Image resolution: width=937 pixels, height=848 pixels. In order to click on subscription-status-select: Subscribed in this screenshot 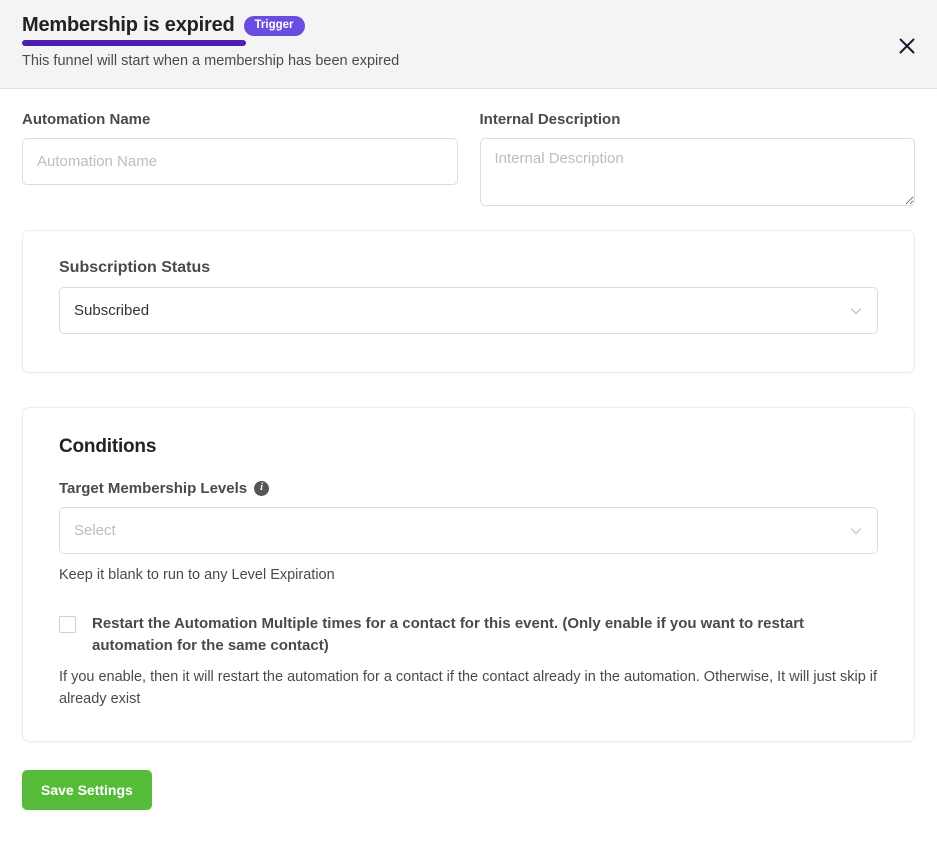, I will do `click(468, 310)`.